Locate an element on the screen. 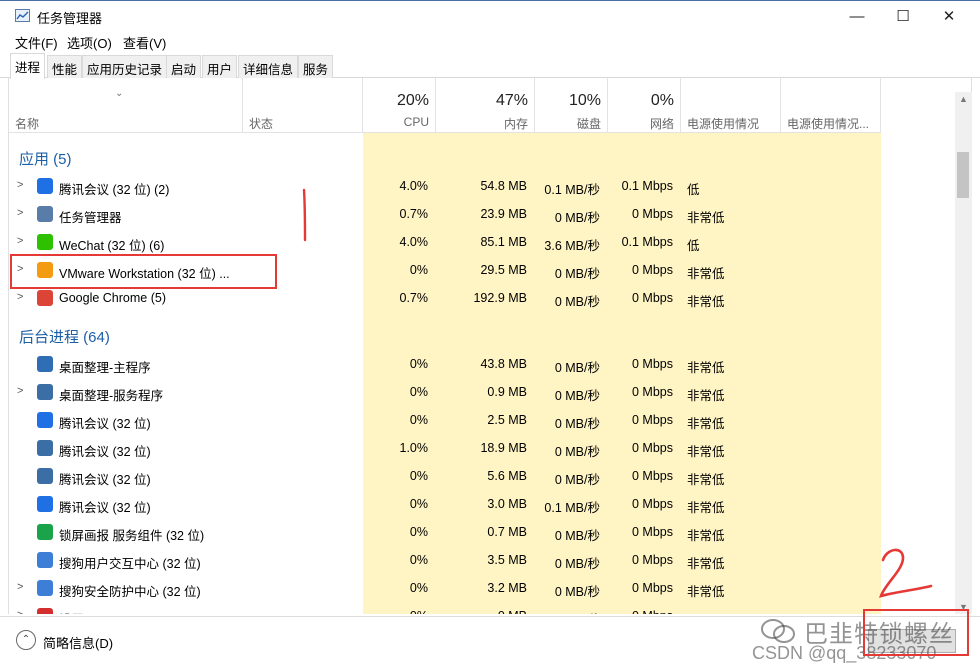  scroll-up-icon: ▲ is located at coordinates (963, 99).